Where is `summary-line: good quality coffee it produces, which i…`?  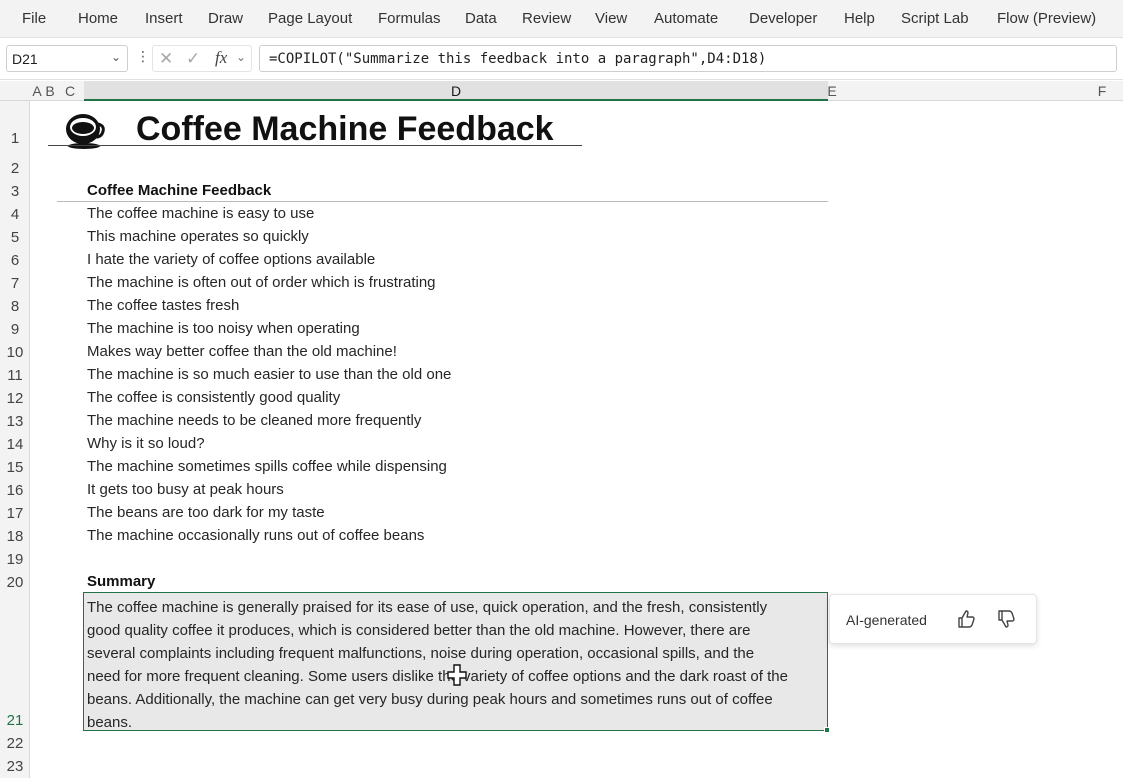 summary-line: good quality coffee it produces, which i… is located at coordinates (419, 630).